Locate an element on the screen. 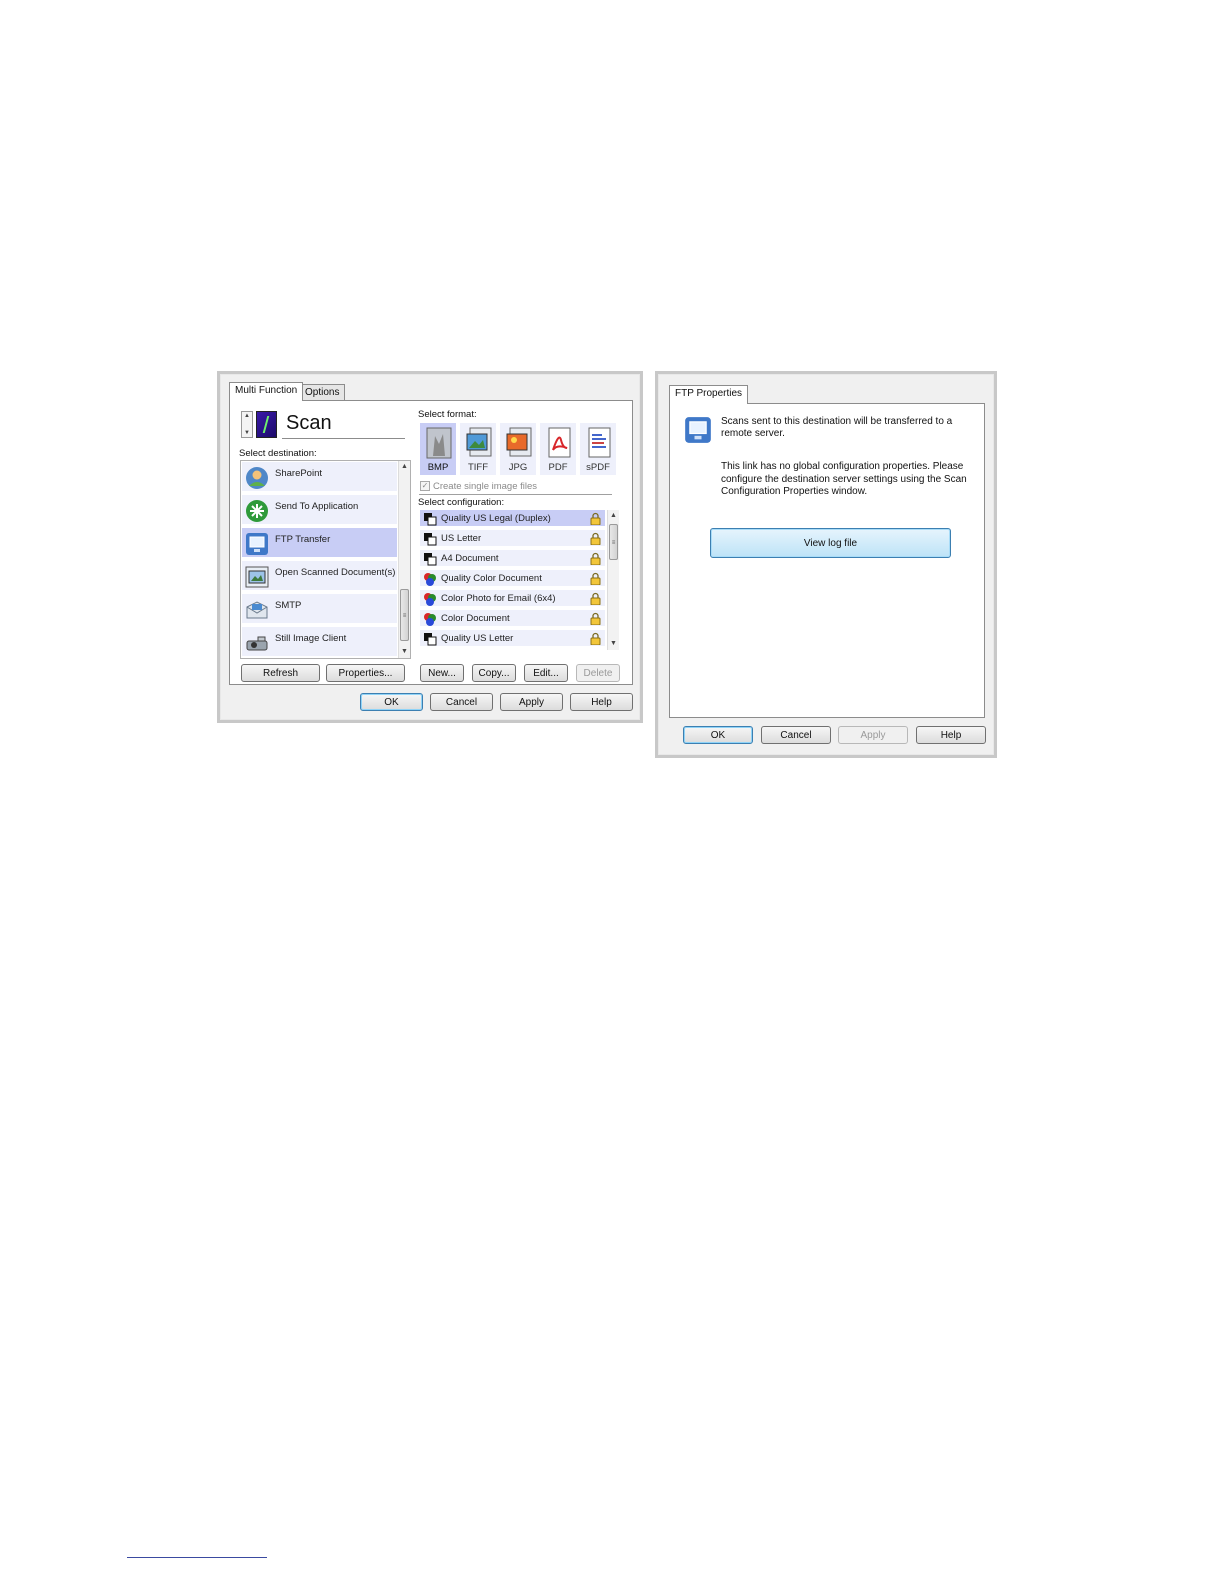 The height and width of the screenshot is (1584, 1224). scan-action-icon is located at coordinates (266, 424).